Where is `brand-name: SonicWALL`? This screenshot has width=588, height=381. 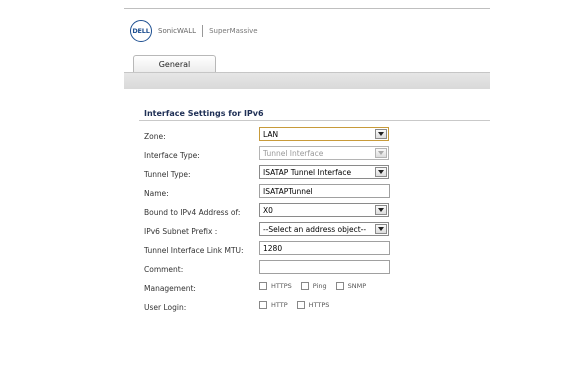
brand-name: SonicWALL is located at coordinates (177, 31).